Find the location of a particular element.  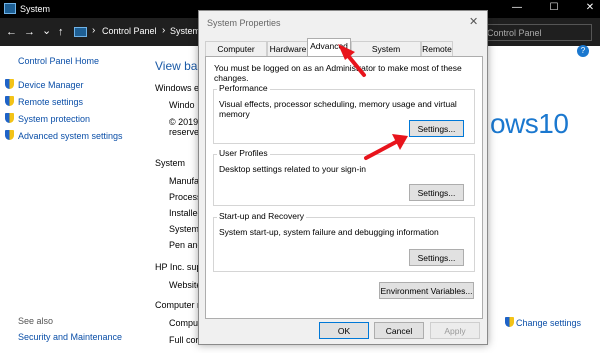

advanced-system-settings-link: Advanced system settings is located at coordinates (70, 136).